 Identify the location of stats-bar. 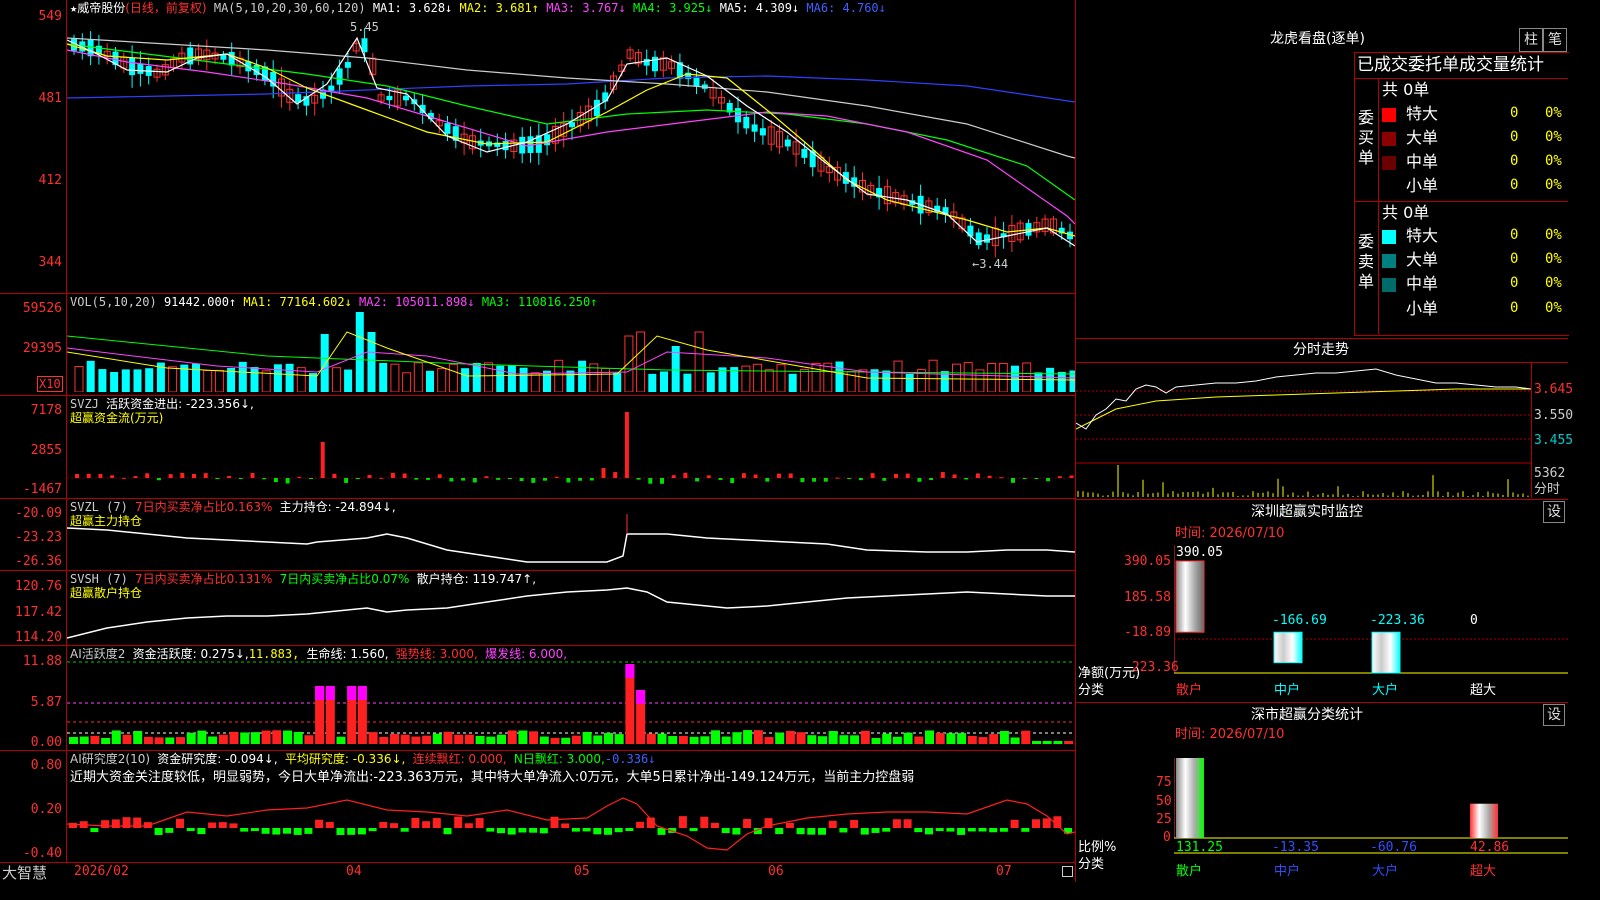
(1484, 820).